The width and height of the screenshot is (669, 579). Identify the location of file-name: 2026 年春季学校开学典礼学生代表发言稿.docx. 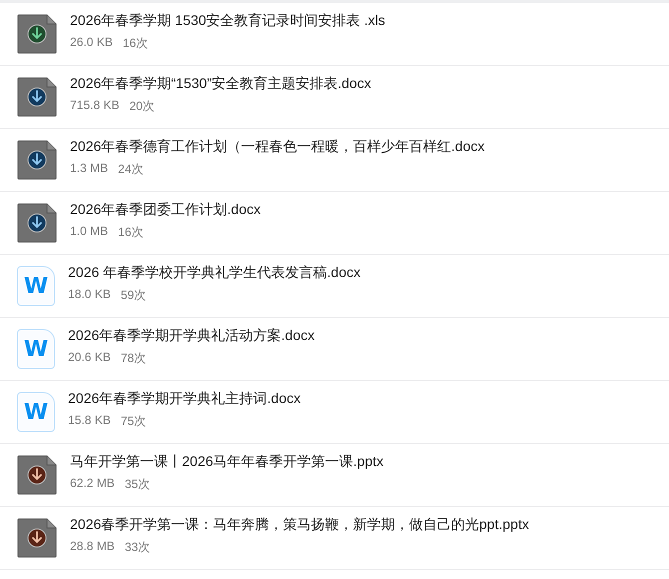
(214, 273).